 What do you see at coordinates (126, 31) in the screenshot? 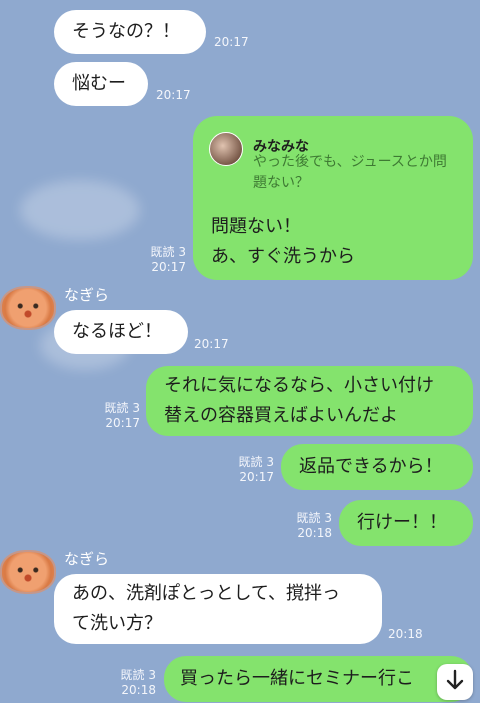
I see `message-text: そうなの？！` at bounding box center [126, 31].